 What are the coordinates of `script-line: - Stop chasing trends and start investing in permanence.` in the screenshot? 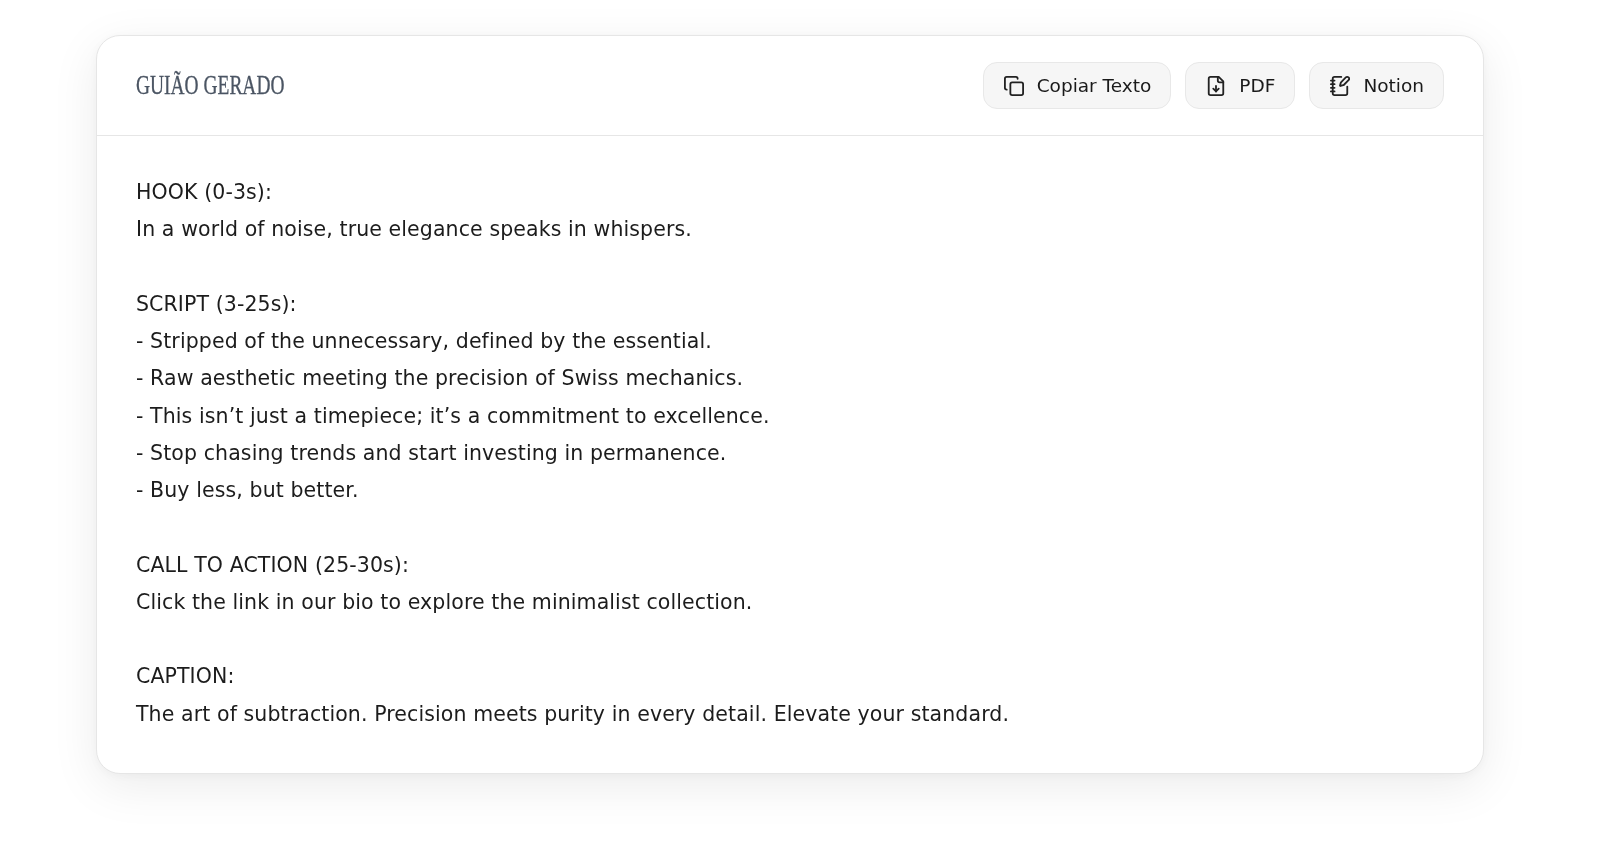 It's located at (431, 453).